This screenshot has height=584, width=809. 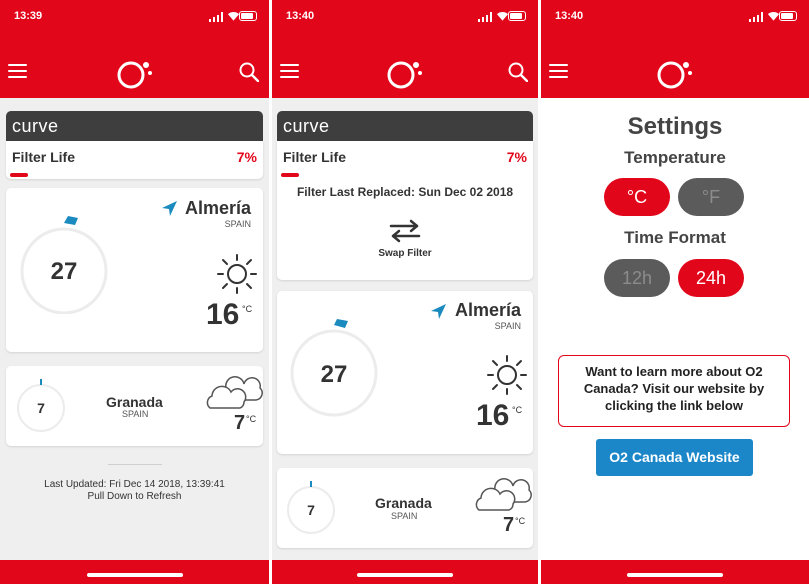 I want to click on status-bar: 13:39, so click(x=134, y=16).